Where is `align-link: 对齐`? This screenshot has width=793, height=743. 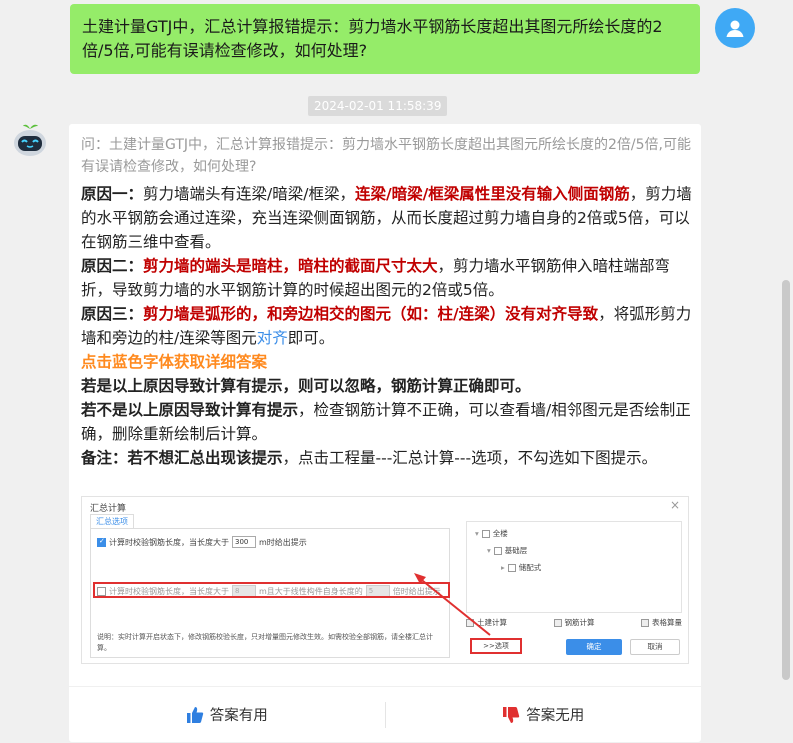 align-link: 对齐 is located at coordinates (272, 338).